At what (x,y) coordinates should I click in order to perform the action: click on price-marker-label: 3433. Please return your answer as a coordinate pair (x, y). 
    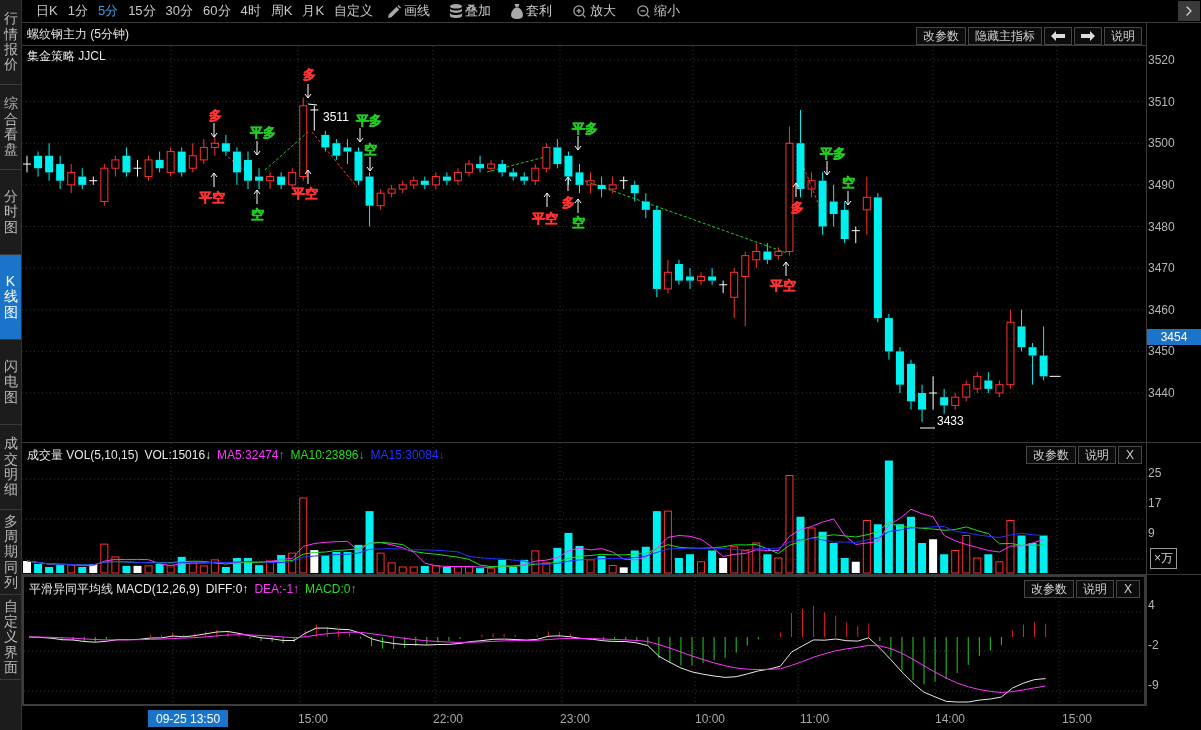
    Looking at the image, I should click on (950, 421).